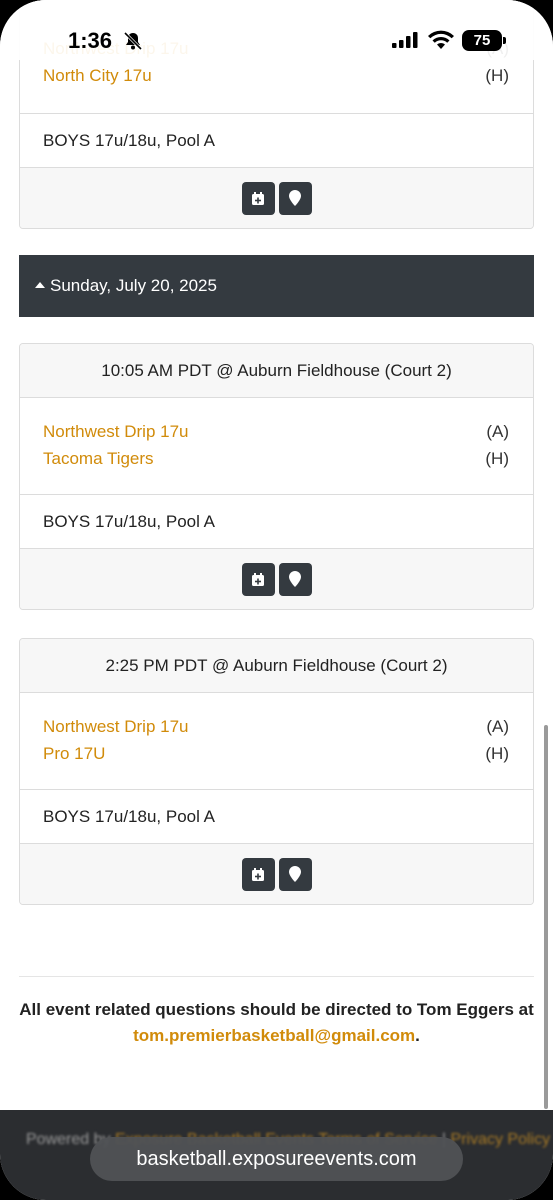  What do you see at coordinates (276, 79) in the screenshot?
I see `team-row: North City 17u (H)` at bounding box center [276, 79].